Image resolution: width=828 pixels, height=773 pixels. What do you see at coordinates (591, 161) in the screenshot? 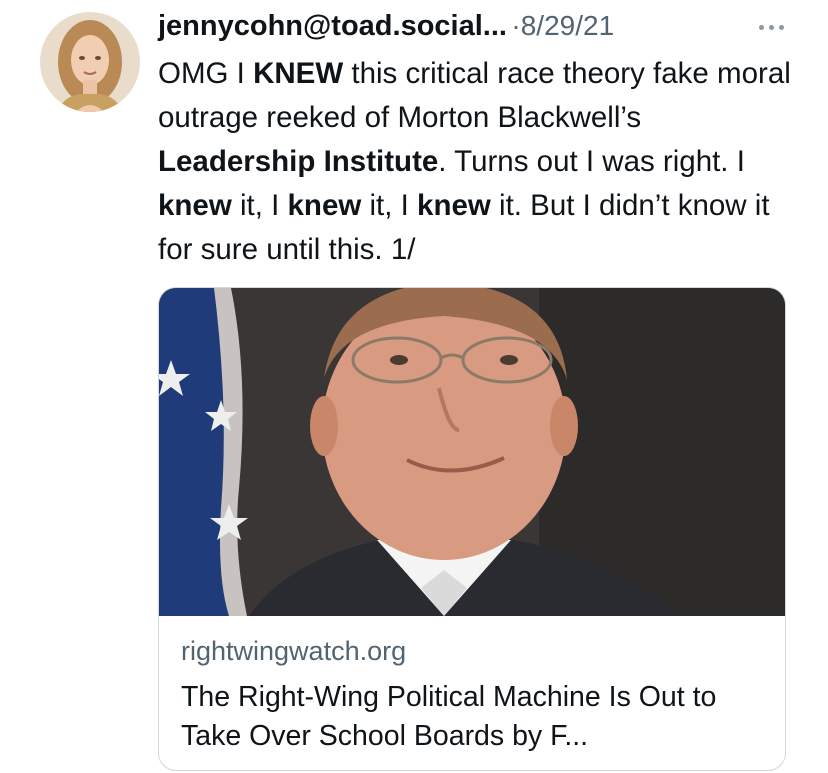
I see `text-segment: . Turns out I was right. I` at bounding box center [591, 161].